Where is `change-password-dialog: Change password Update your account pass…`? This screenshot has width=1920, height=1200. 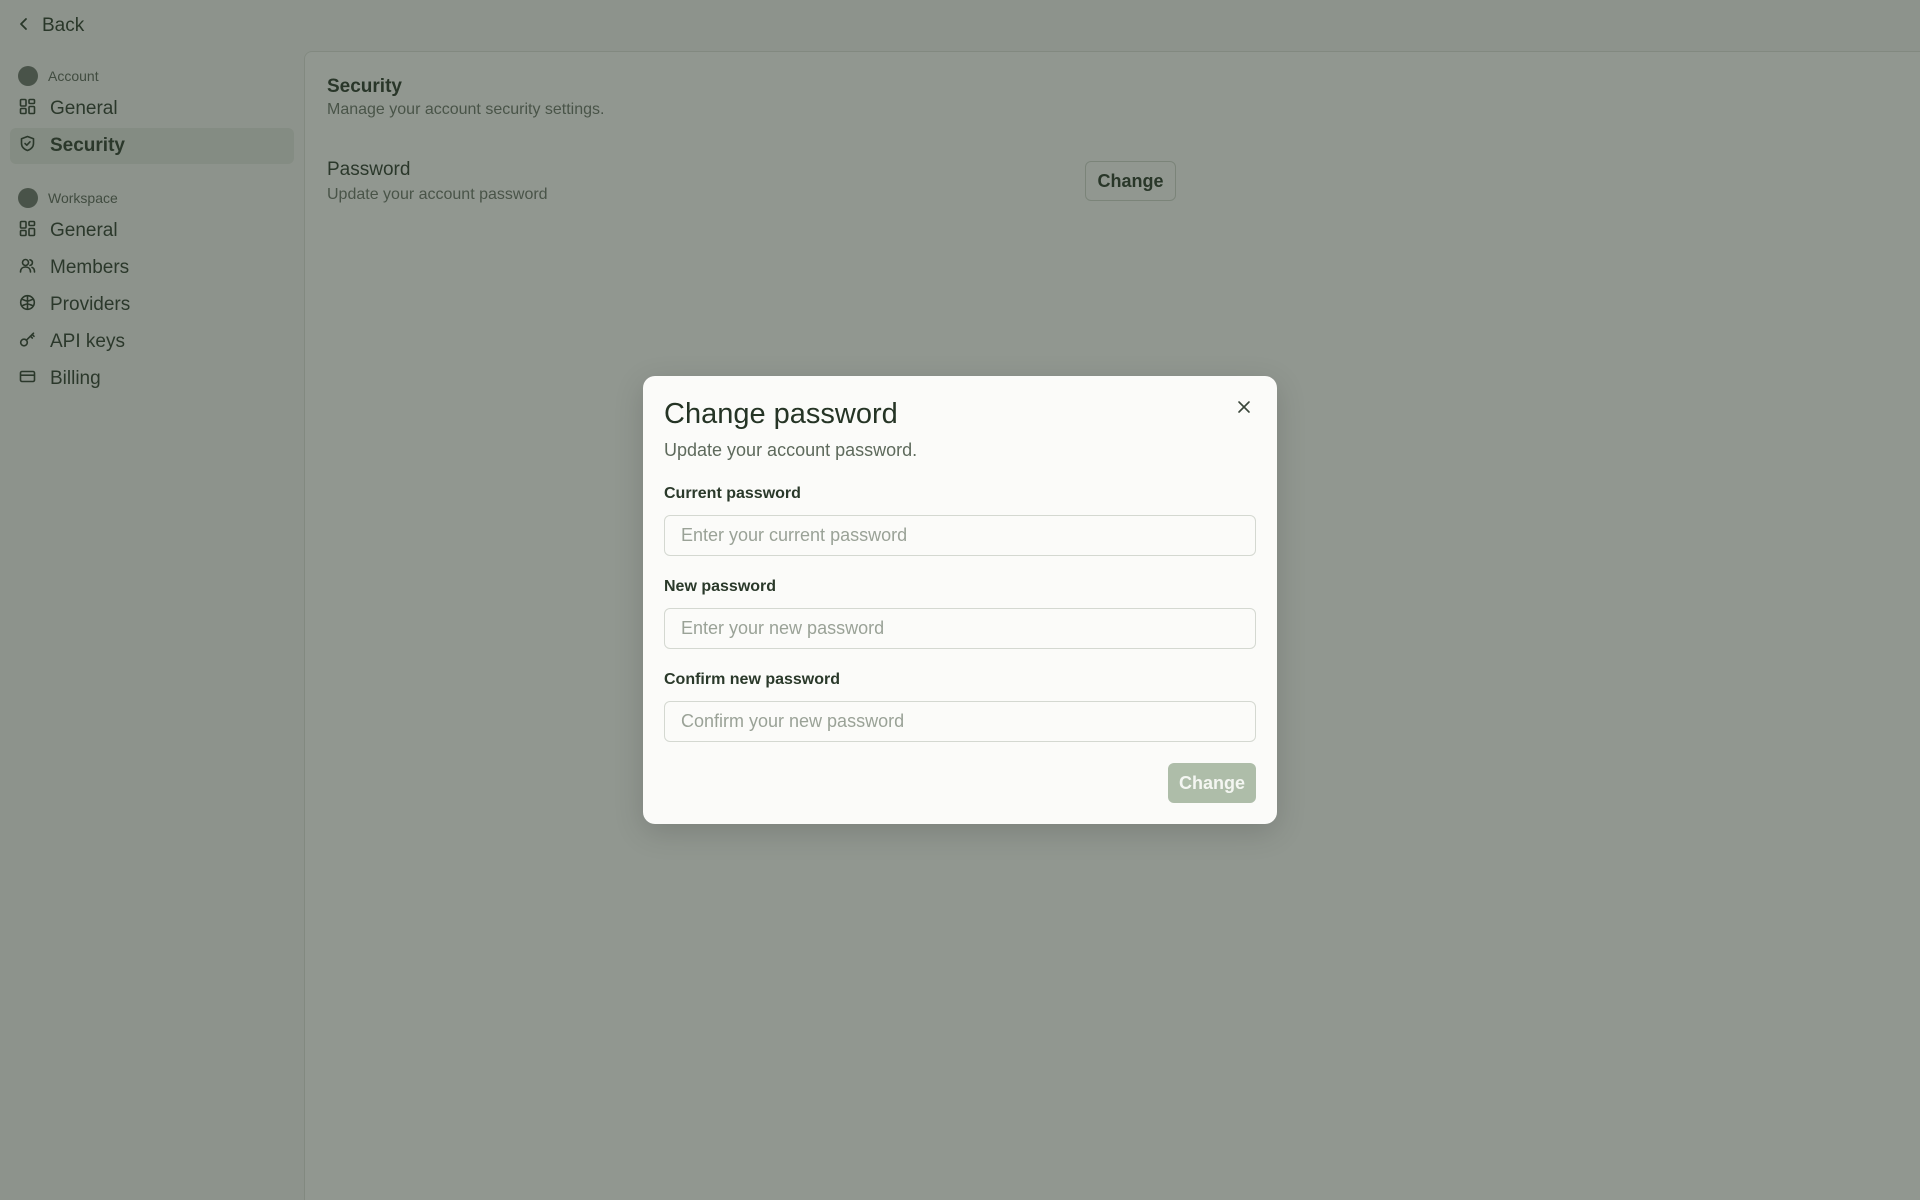 change-password-dialog: Change password Update your account pass… is located at coordinates (960, 600).